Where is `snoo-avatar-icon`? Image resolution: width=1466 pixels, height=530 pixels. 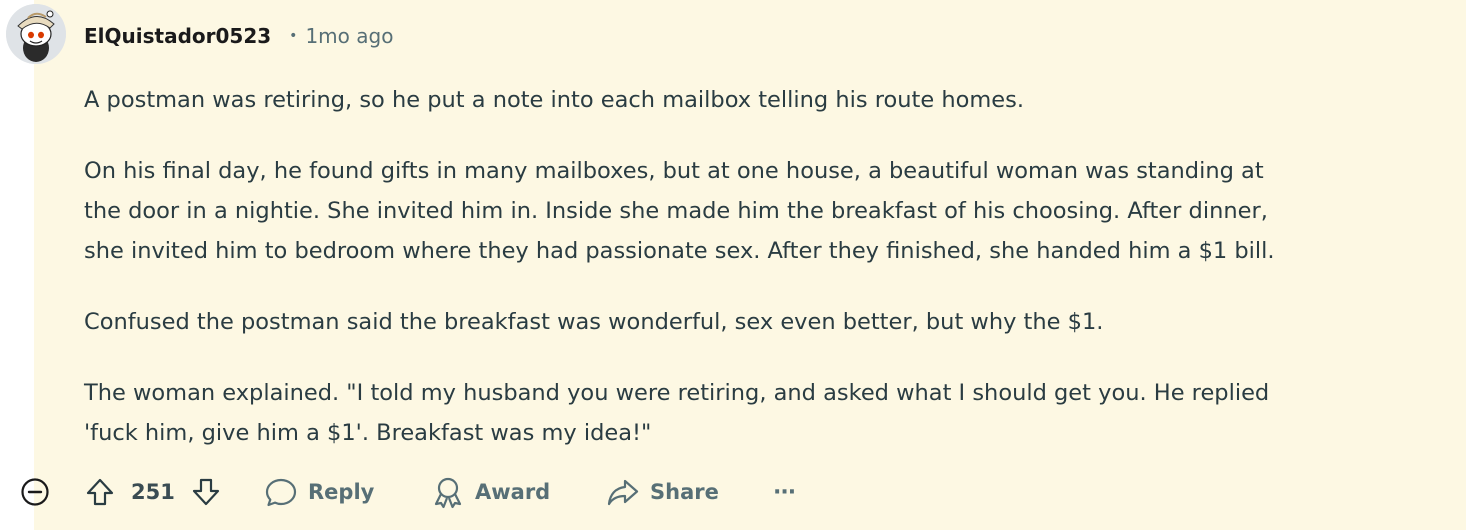 snoo-avatar-icon is located at coordinates (36, 34).